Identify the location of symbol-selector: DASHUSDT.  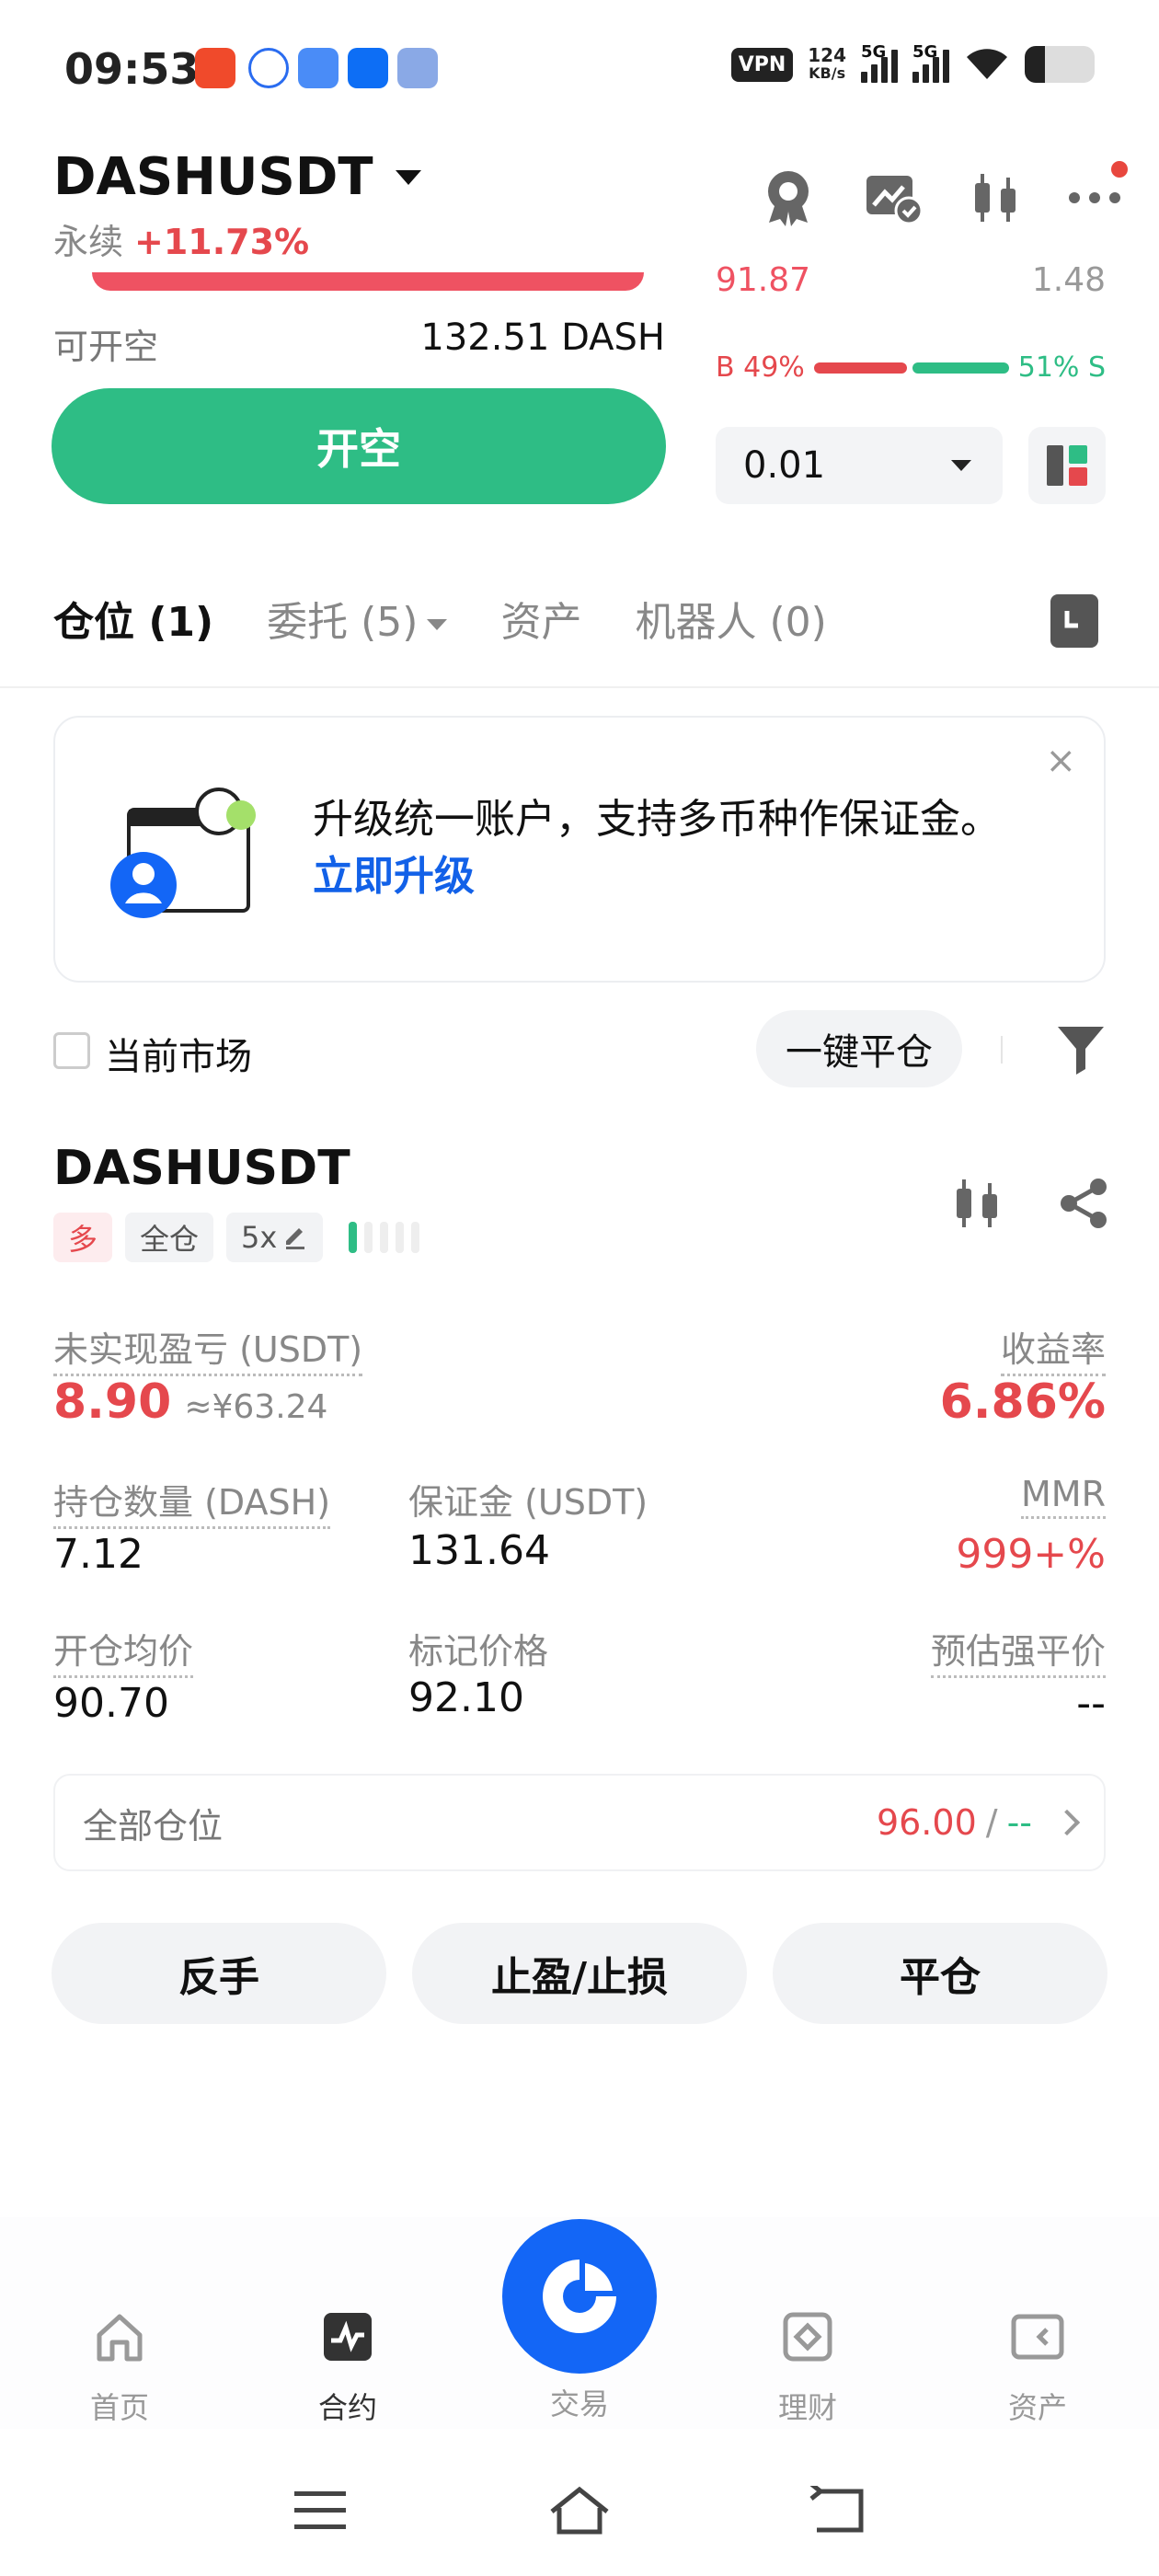
(237, 177).